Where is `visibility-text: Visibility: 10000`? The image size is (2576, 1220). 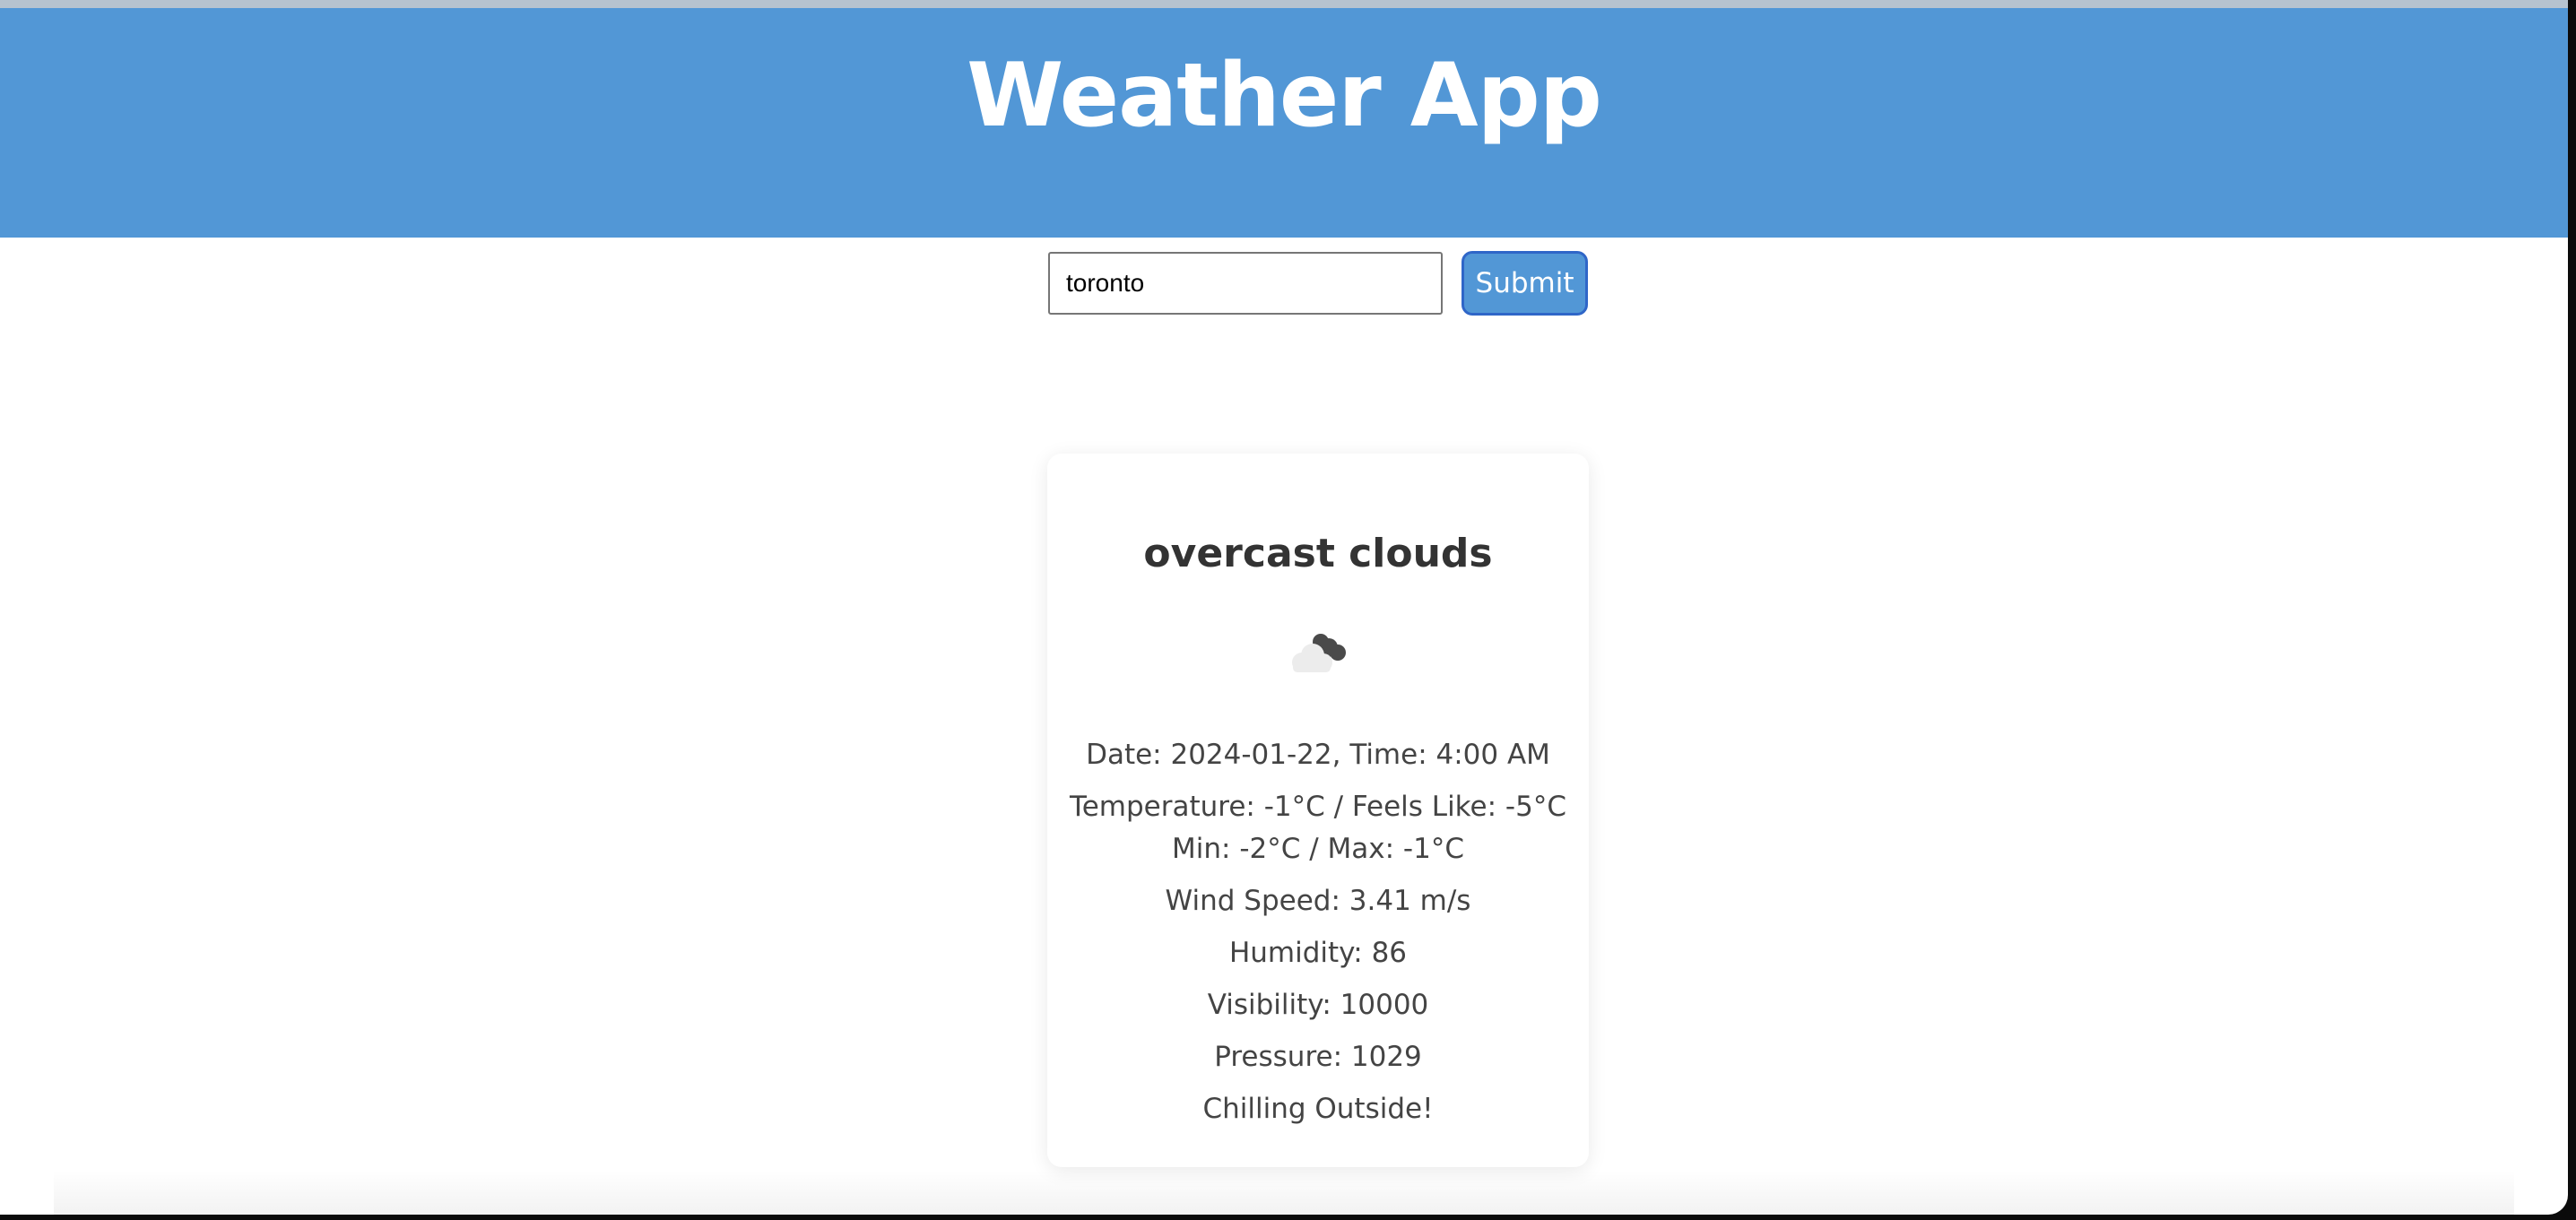 visibility-text: Visibility: 10000 is located at coordinates (1318, 1005).